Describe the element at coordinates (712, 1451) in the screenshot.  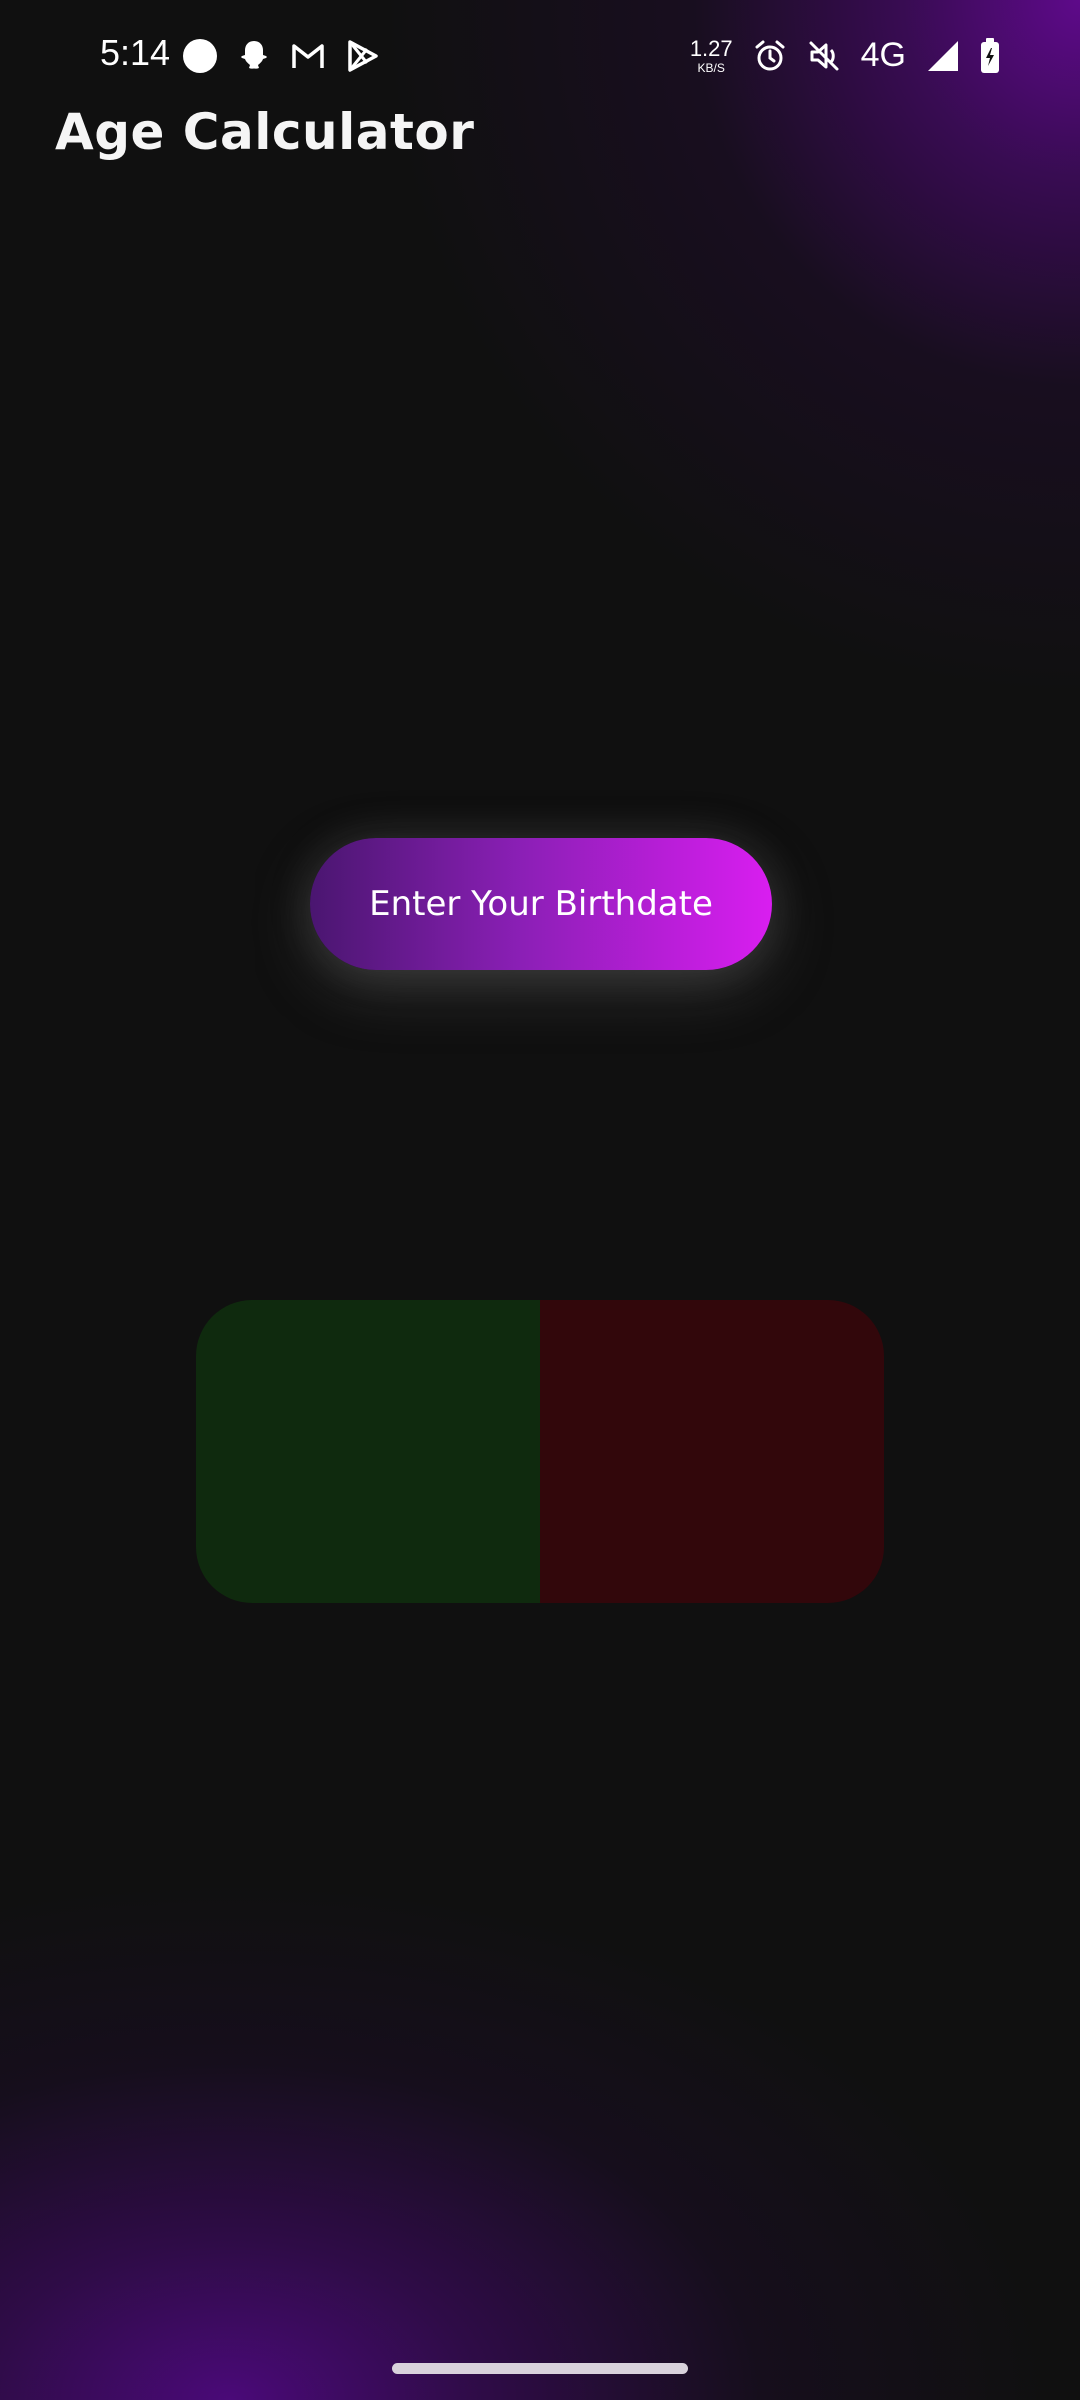
I see `result-card-right-panel` at that location.